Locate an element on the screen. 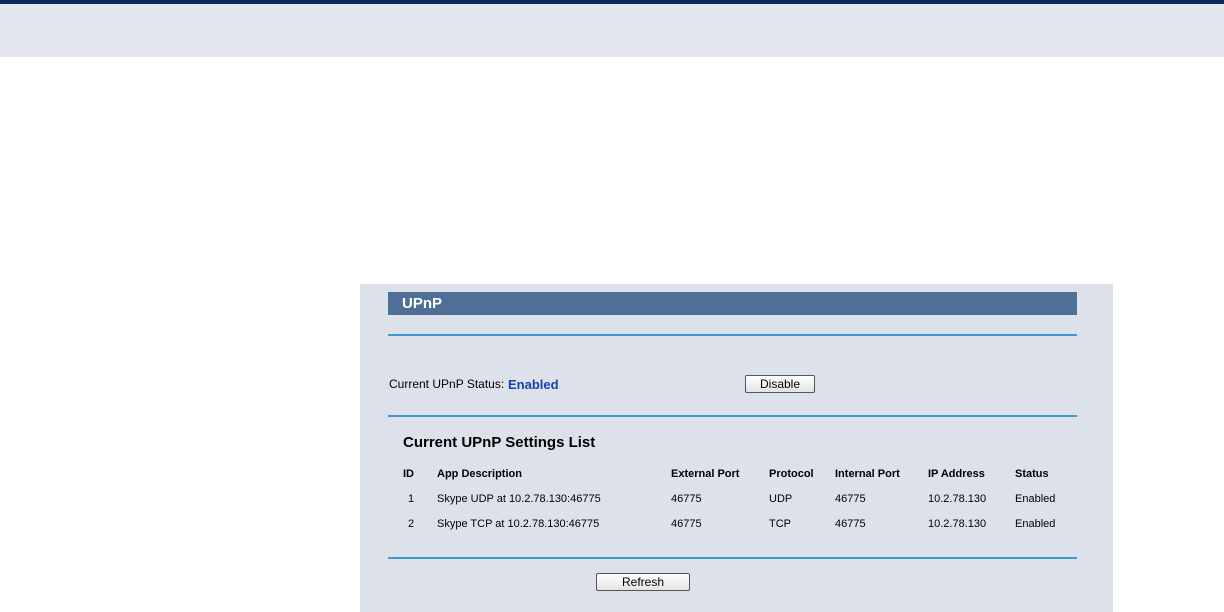 The image size is (1224, 612). settings-list-title: Current UPnP Settings List is located at coordinates (499, 442).